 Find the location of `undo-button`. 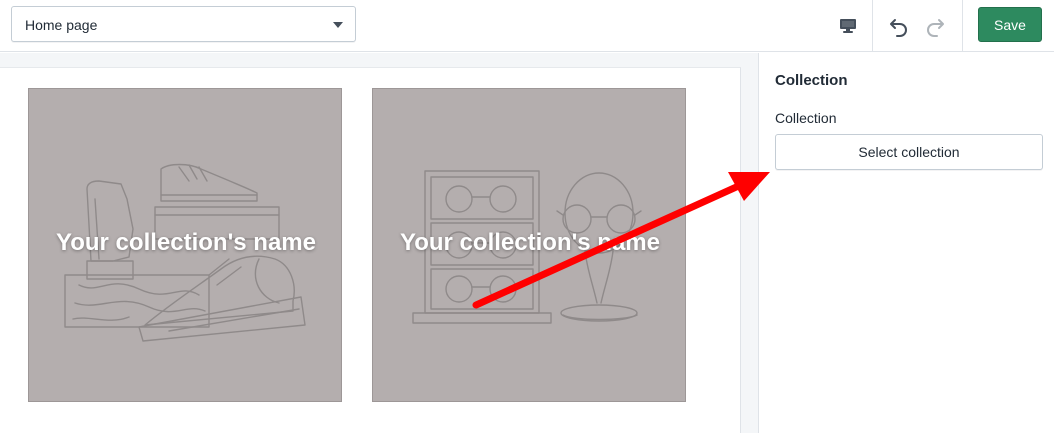

undo-button is located at coordinates (899, 26).